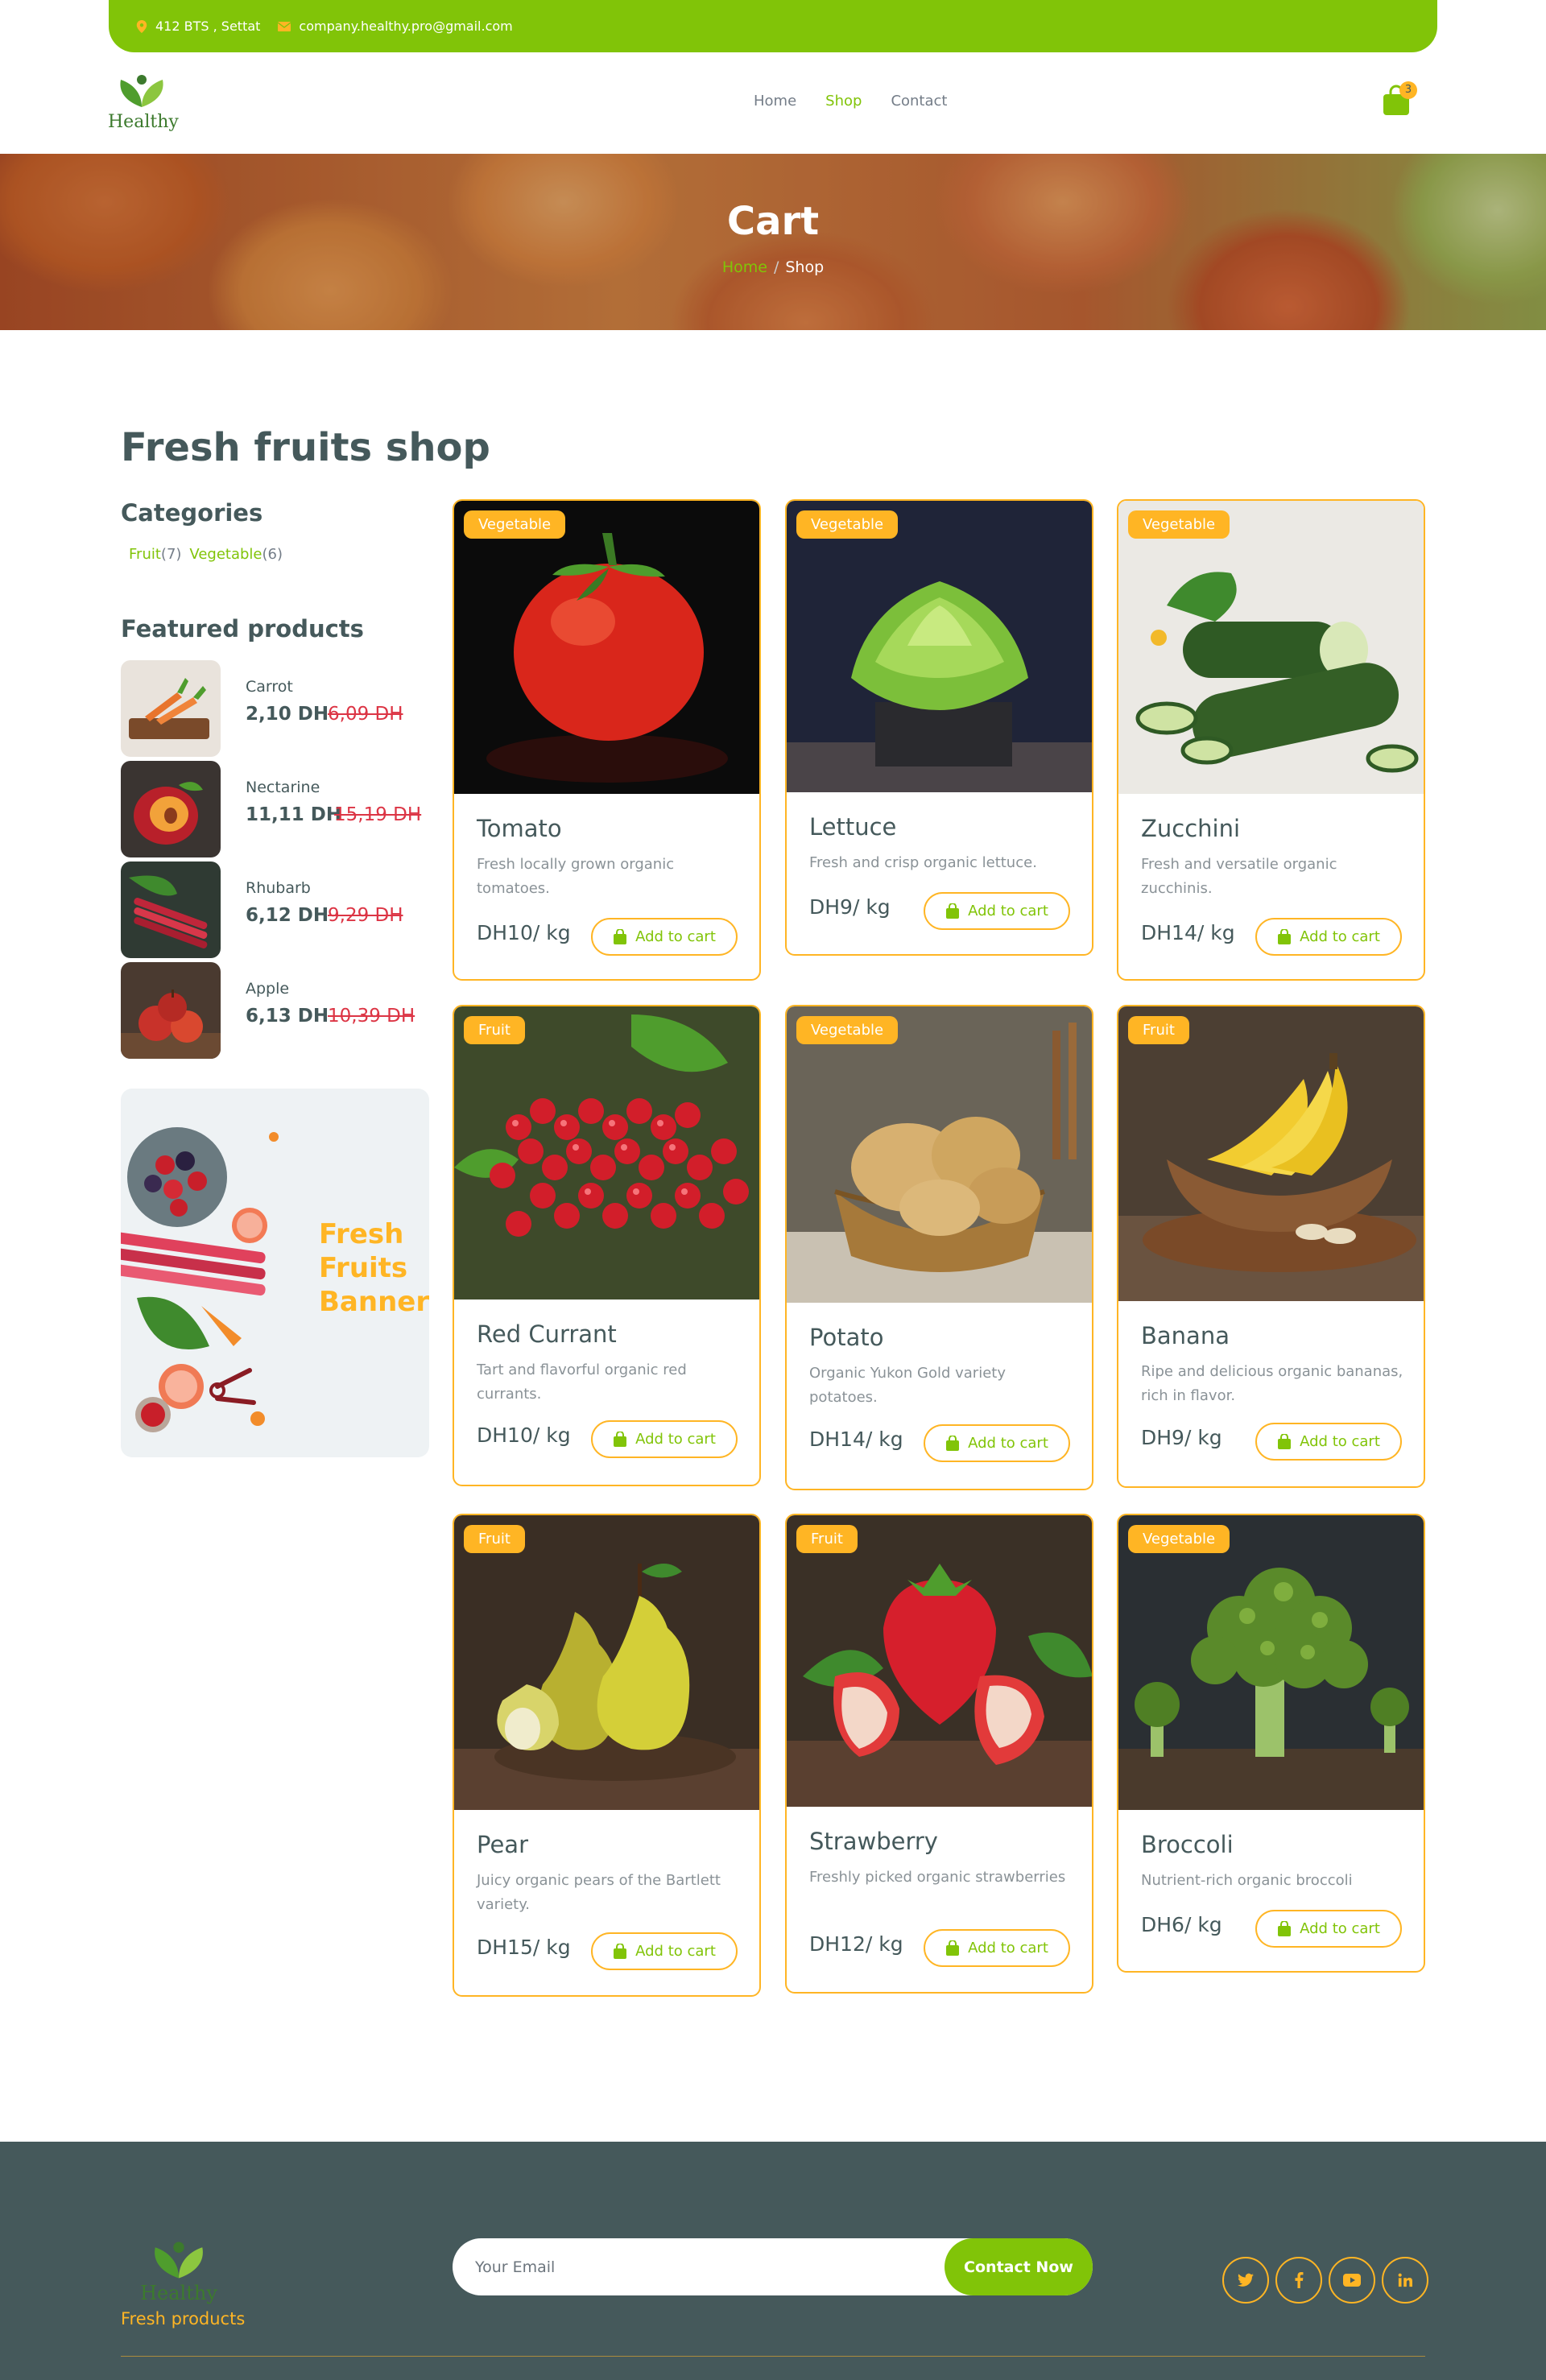  Describe the element at coordinates (143, 102) in the screenshot. I see `site-logo: Healthy` at that location.